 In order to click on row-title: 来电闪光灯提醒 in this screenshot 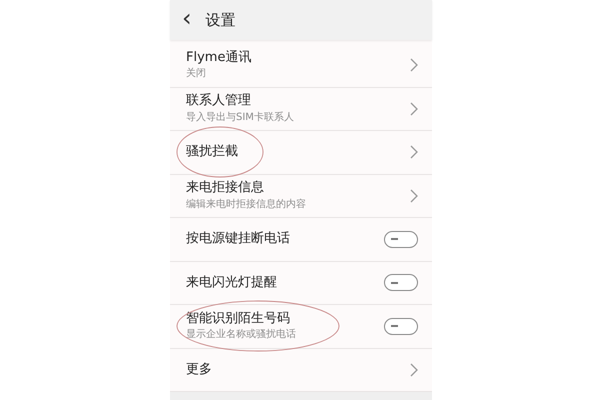, I will do `click(231, 282)`.